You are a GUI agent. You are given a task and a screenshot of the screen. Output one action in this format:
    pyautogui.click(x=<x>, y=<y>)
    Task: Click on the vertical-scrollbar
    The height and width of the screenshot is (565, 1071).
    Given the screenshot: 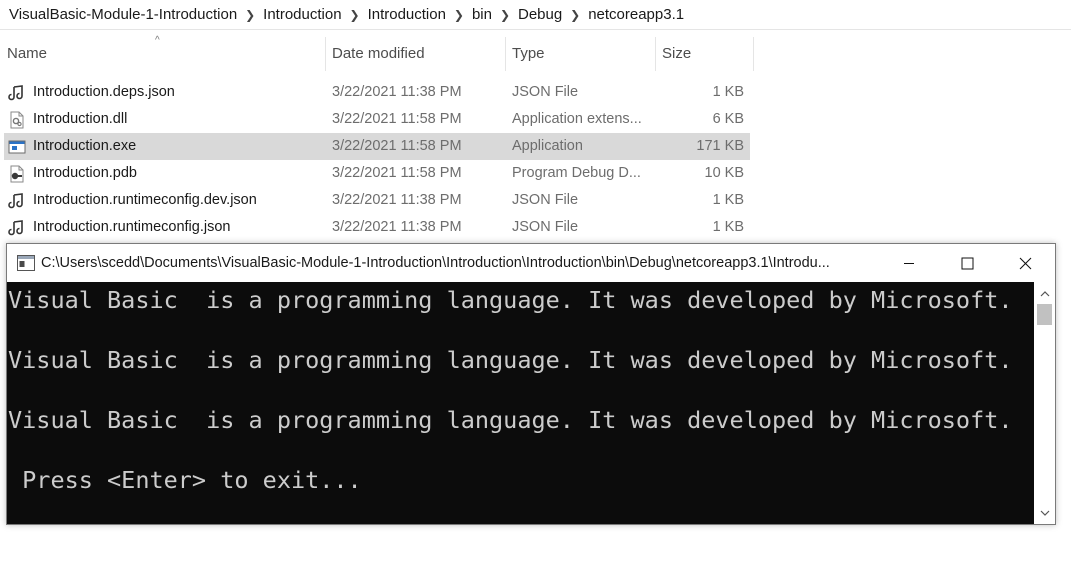 What is the action you would take?
    pyautogui.click(x=1044, y=403)
    